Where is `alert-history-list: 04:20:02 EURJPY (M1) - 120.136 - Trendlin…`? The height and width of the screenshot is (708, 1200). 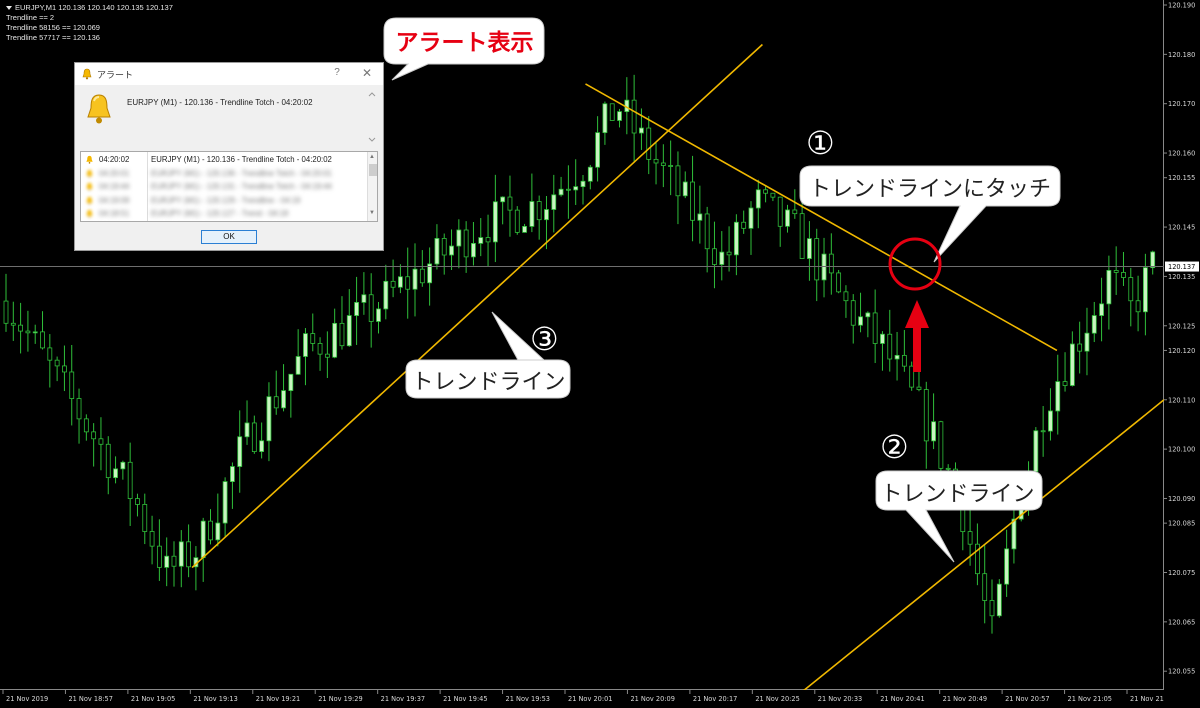
alert-history-list: 04:20:02 EURJPY (M1) - 120.136 - Trendlin… is located at coordinates (229, 186).